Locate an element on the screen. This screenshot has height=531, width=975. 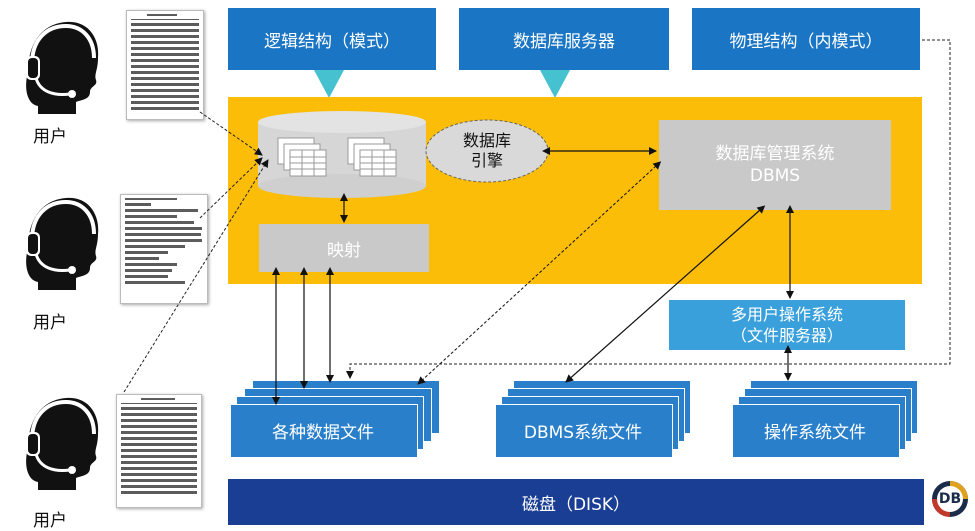
os-files-label: 操作系统文件 is located at coordinates (815, 432).